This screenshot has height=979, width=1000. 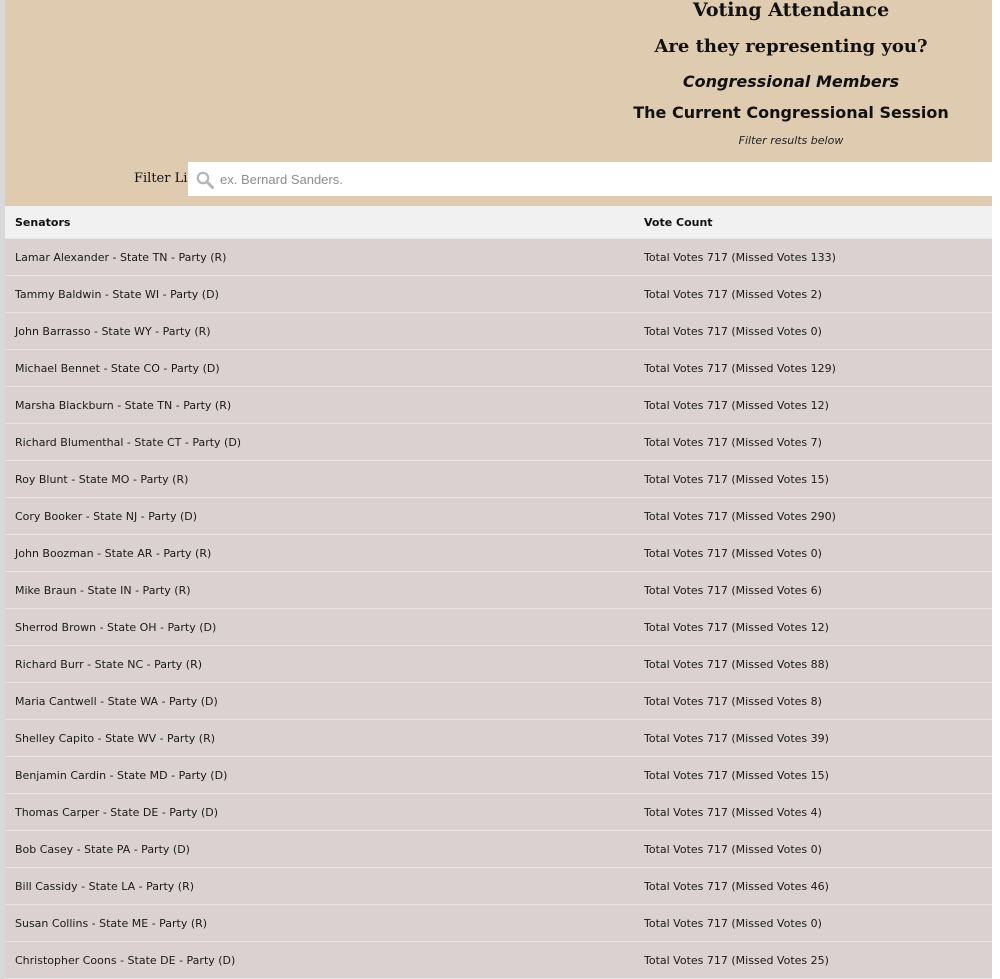 I want to click on search-icon, so click(x=205, y=180).